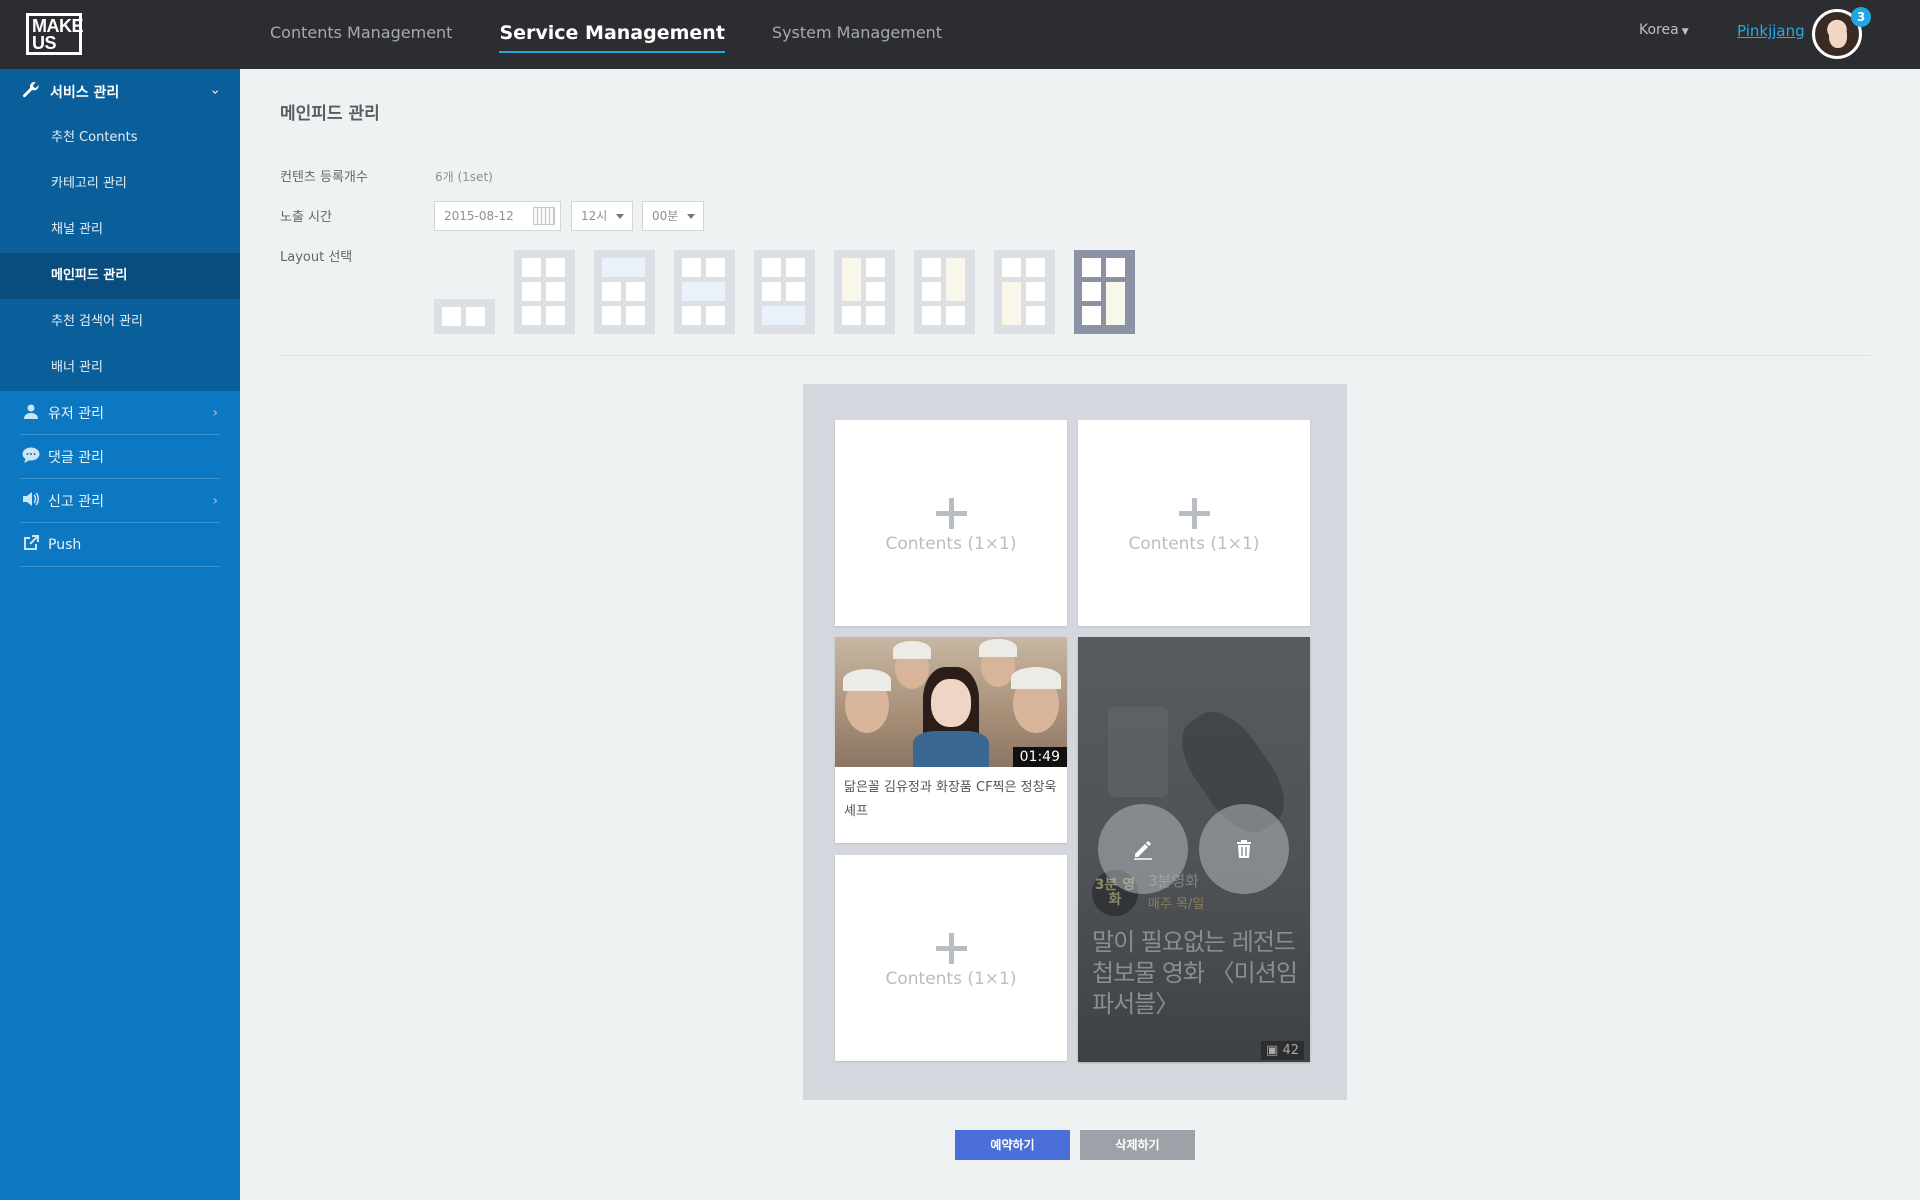 The height and width of the screenshot is (1200, 1920). What do you see at coordinates (120, 368) in the screenshot?
I see `sidebar-item-banner: 배너 관리` at bounding box center [120, 368].